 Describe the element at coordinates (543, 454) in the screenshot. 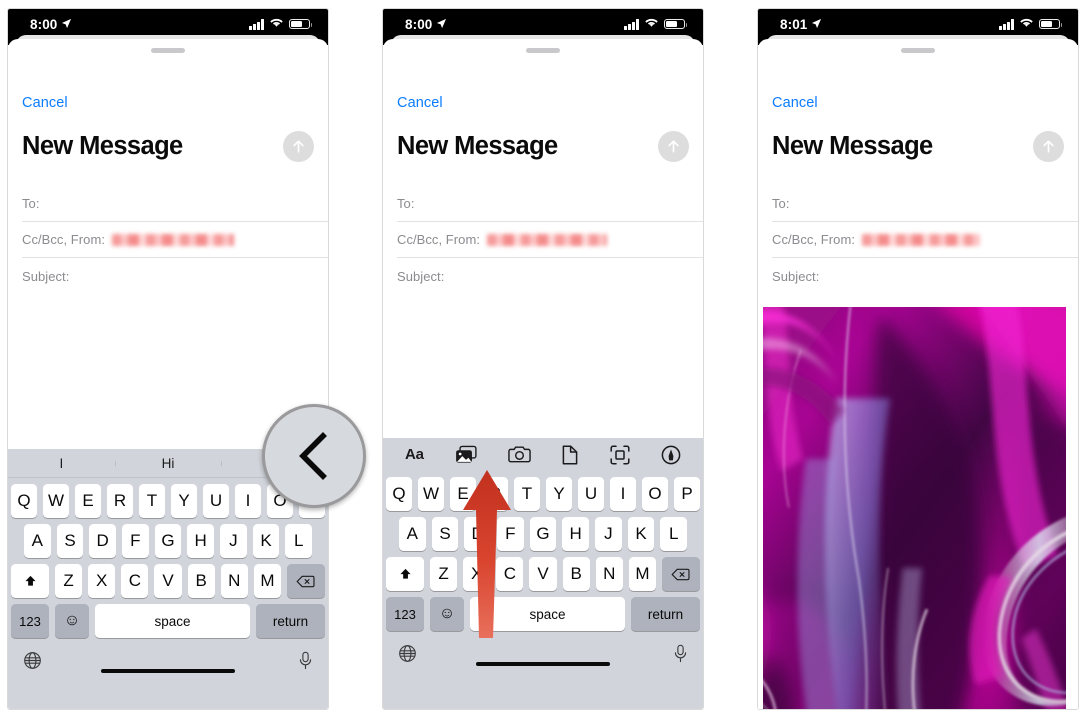

I see `attachment-toolbar: Aa` at that location.